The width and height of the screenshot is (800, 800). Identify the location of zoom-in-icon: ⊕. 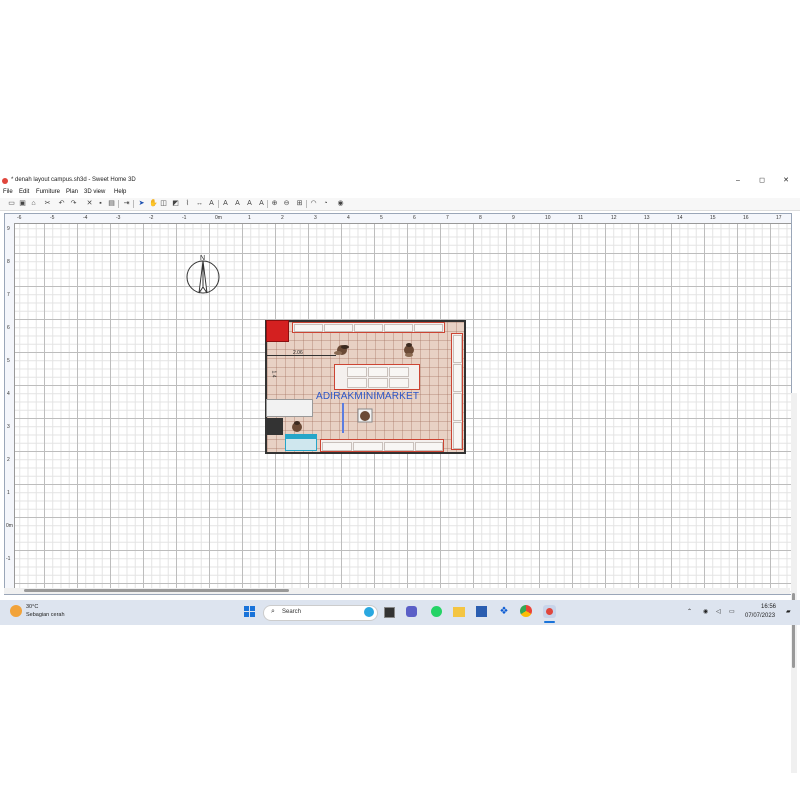
(274, 203).